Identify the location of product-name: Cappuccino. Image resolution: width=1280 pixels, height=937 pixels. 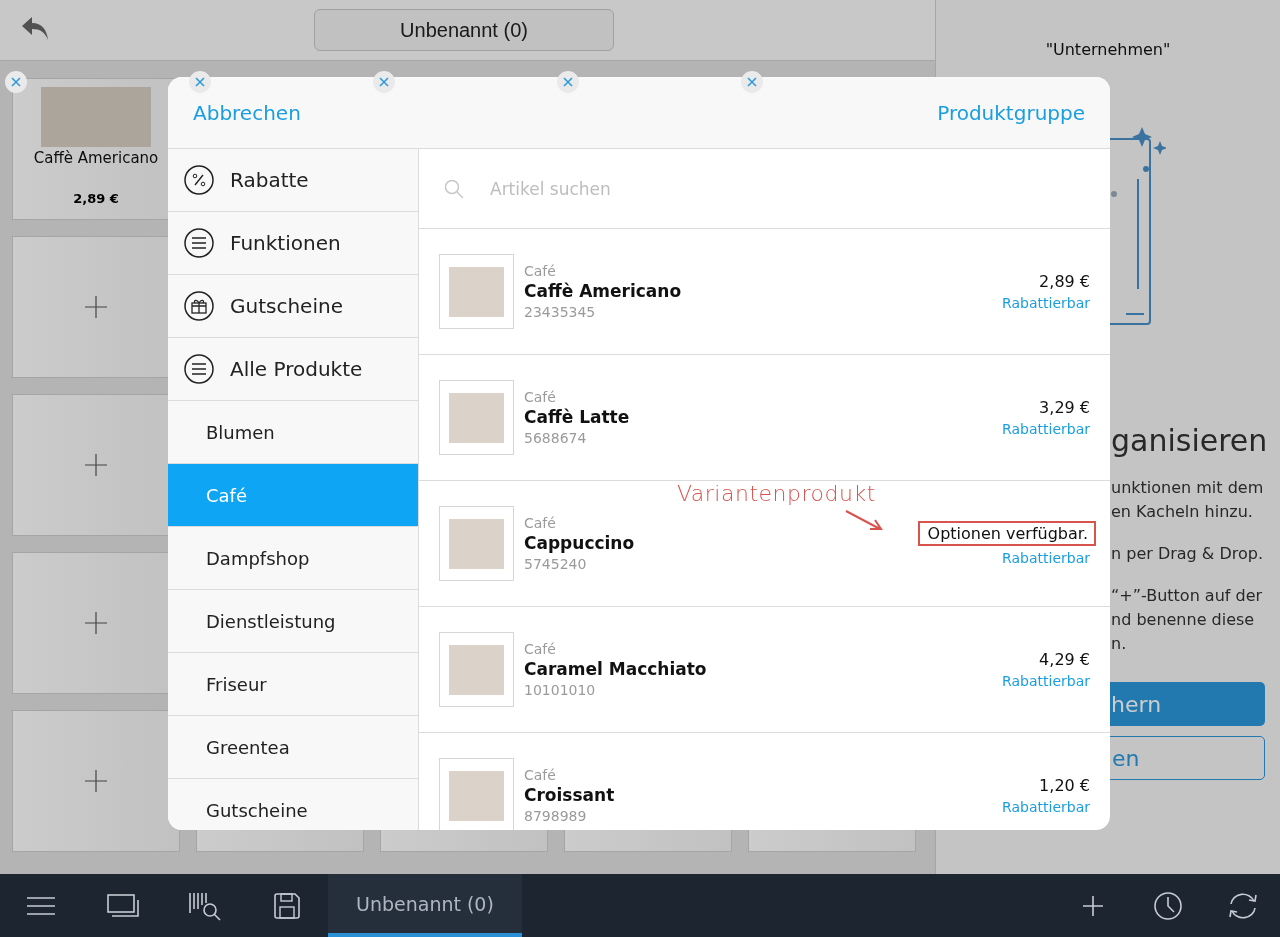
(579, 543).